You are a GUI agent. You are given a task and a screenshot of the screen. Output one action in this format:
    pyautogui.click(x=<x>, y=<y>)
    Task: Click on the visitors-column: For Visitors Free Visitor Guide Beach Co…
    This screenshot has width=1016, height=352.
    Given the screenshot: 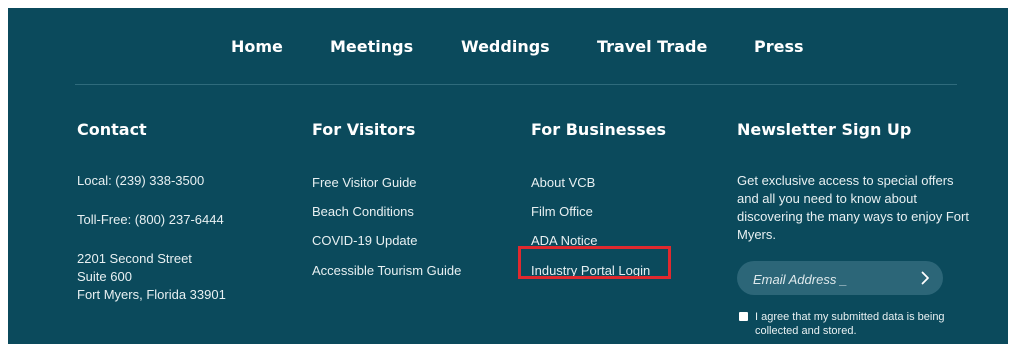 What is the action you would take?
    pyautogui.click(x=386, y=199)
    